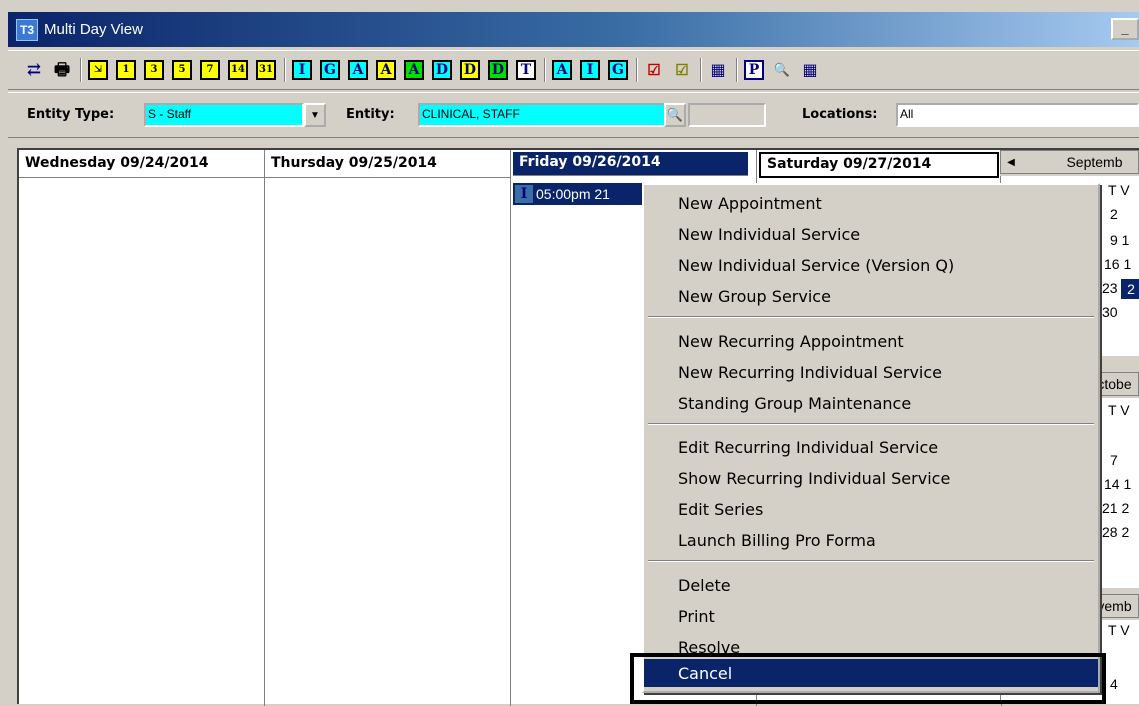  Describe the element at coordinates (93, 29) in the screenshot. I see `window-title: Multi Day View` at that location.